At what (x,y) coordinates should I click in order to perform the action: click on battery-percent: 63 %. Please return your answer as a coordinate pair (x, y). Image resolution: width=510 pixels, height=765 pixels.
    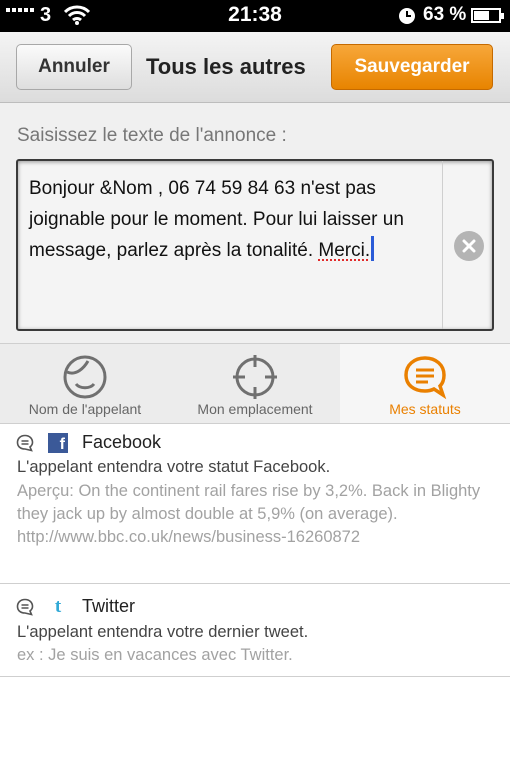
    Looking at the image, I should click on (445, 14).